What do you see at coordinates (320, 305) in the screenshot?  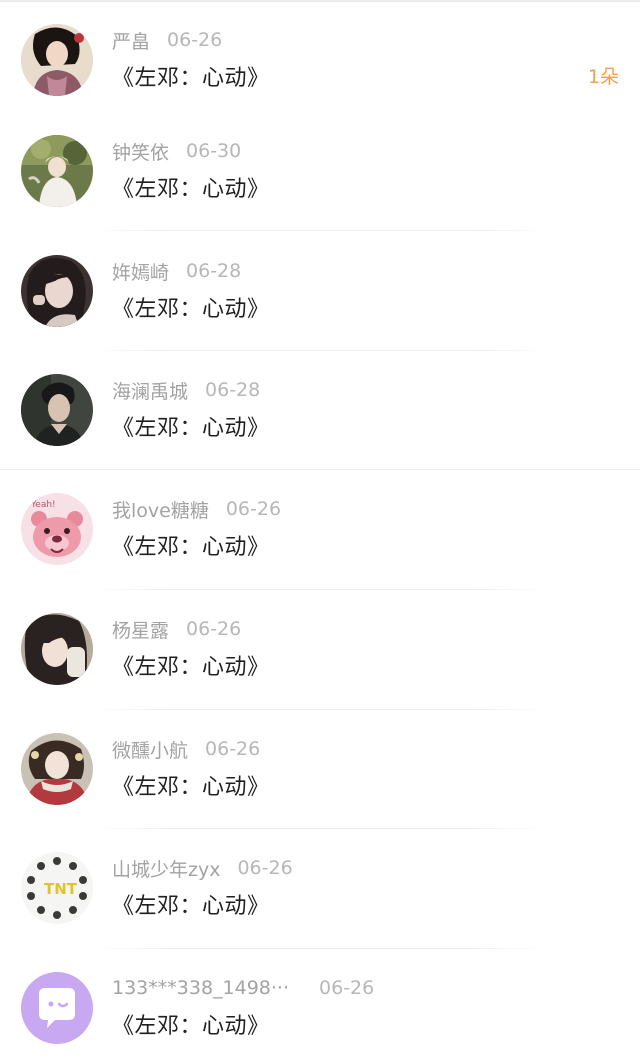 I see `list-item: 姩嫣崎 06-28 《左邓：心动》` at bounding box center [320, 305].